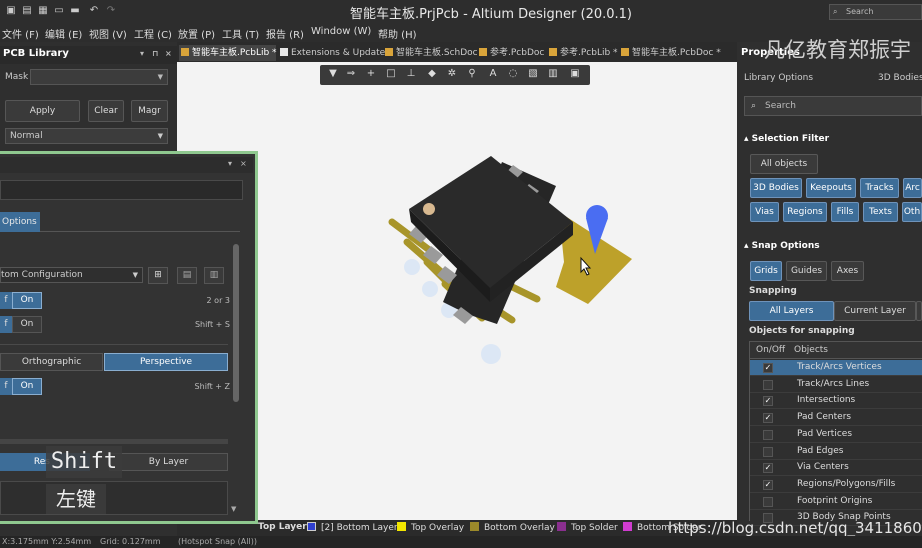  What do you see at coordinates (836, 435) in the screenshot?
I see `table-row: Pad Vertices` at bounding box center [836, 435].